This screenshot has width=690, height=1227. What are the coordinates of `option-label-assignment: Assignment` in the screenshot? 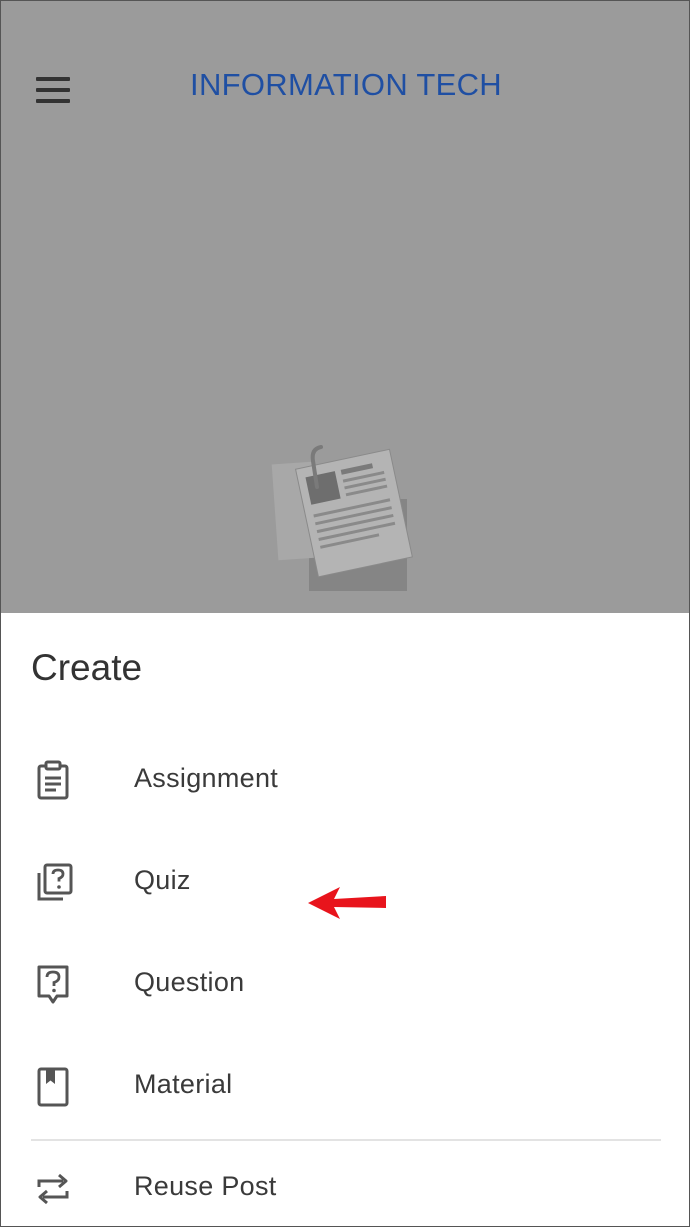 It's located at (206, 778).